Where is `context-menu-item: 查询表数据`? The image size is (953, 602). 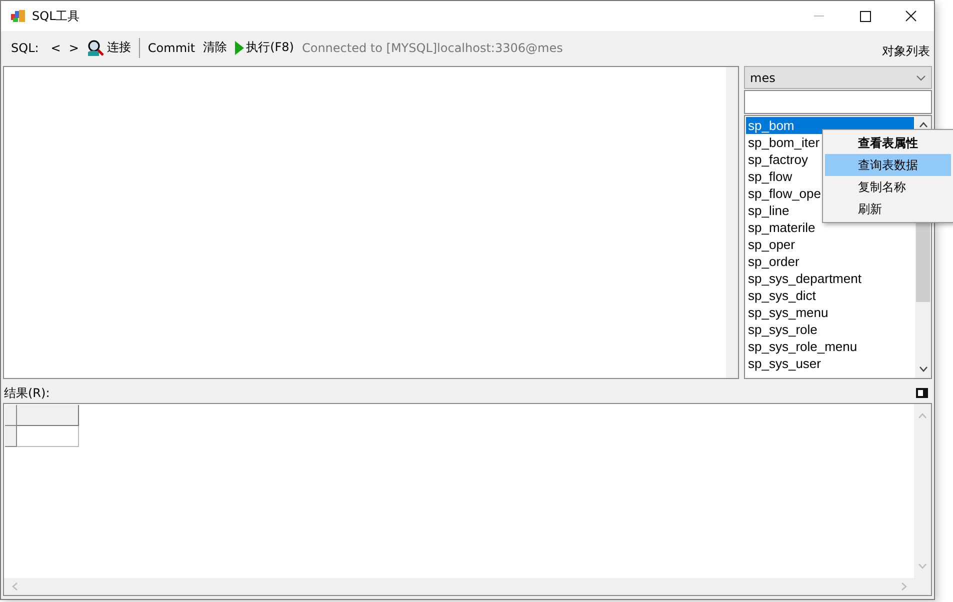 context-menu-item: 查询表数据 is located at coordinates (888, 165).